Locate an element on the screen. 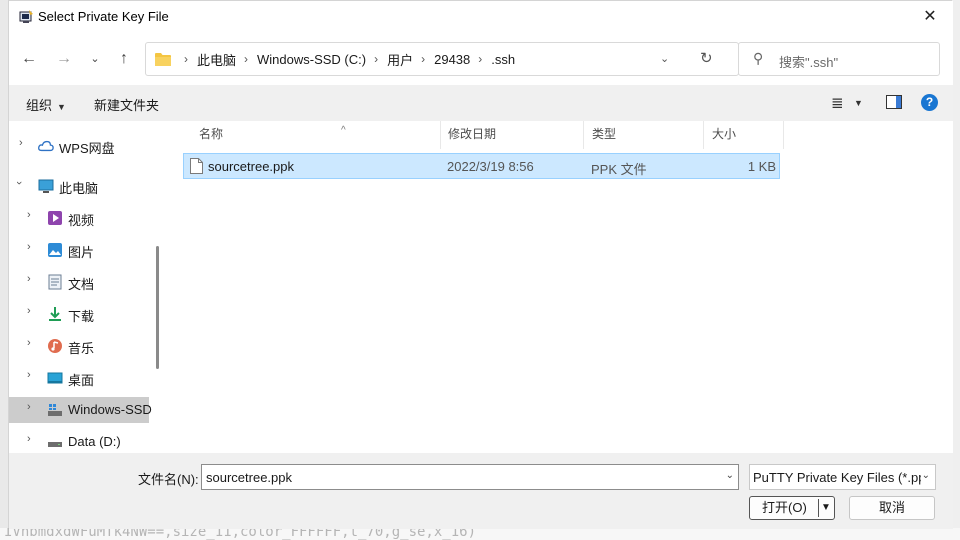  back-button: ← is located at coordinates (29, 59).